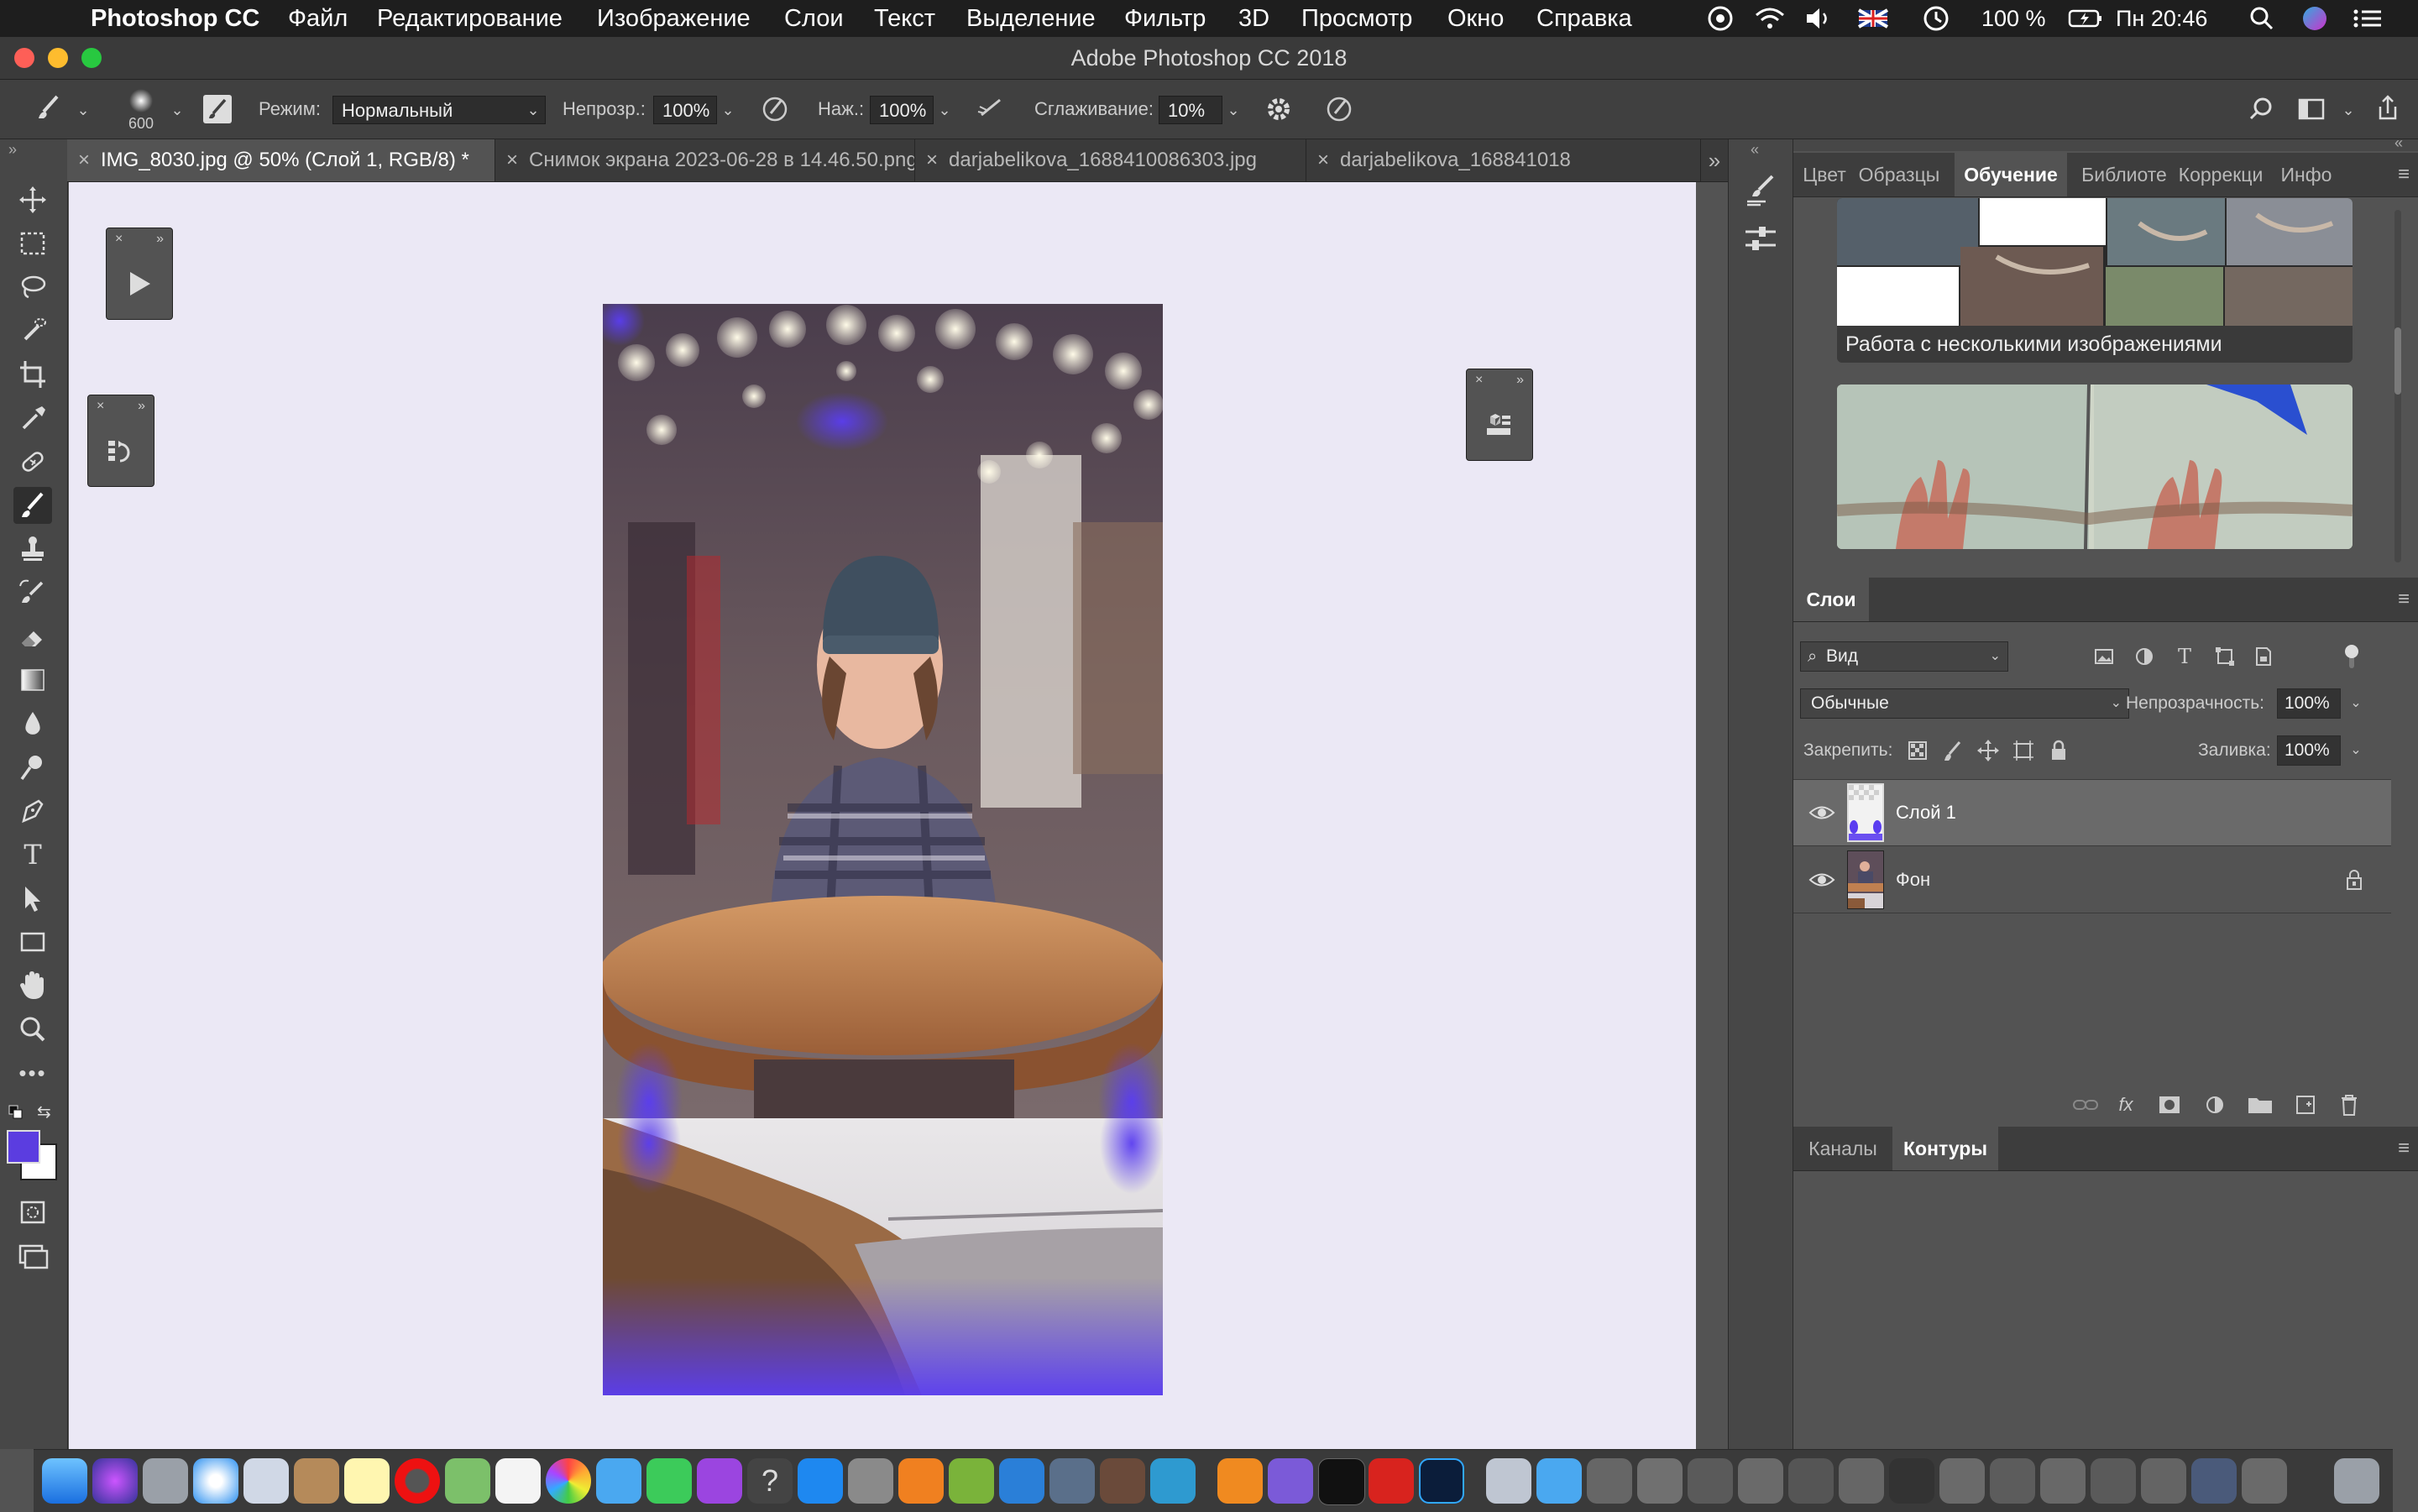  Describe the element at coordinates (2260, 1105) in the screenshot. I see `new-group-icon` at that location.